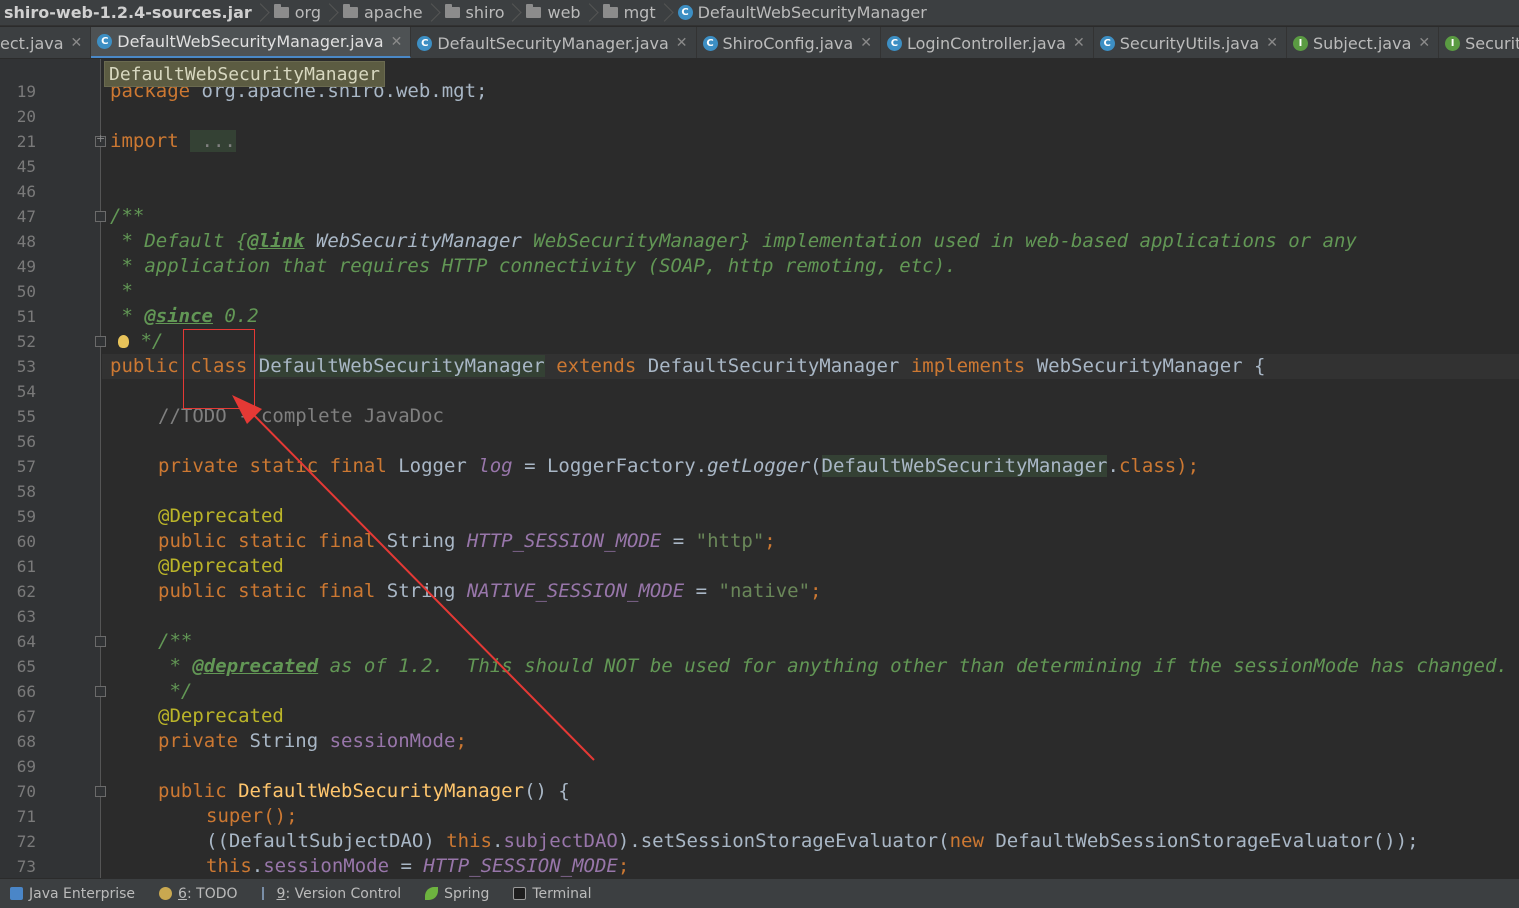 The width and height of the screenshot is (1519, 908). What do you see at coordinates (26, 416) in the screenshot?
I see `line-number: 55` at bounding box center [26, 416].